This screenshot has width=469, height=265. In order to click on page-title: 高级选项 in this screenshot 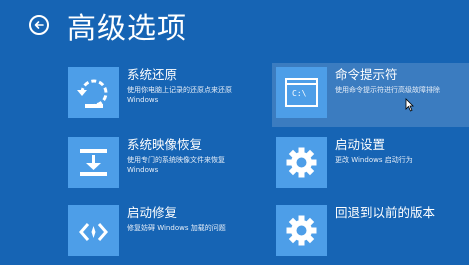, I will do `click(127, 28)`.